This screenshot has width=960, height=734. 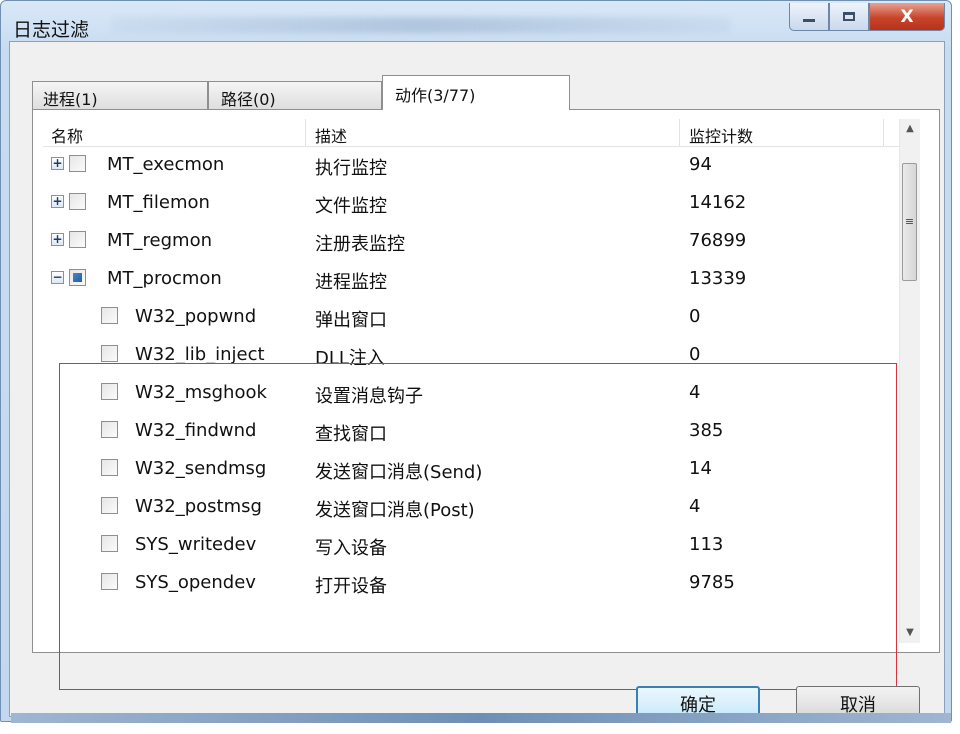 I want to click on item-name: MT_regmon, so click(x=159, y=240).